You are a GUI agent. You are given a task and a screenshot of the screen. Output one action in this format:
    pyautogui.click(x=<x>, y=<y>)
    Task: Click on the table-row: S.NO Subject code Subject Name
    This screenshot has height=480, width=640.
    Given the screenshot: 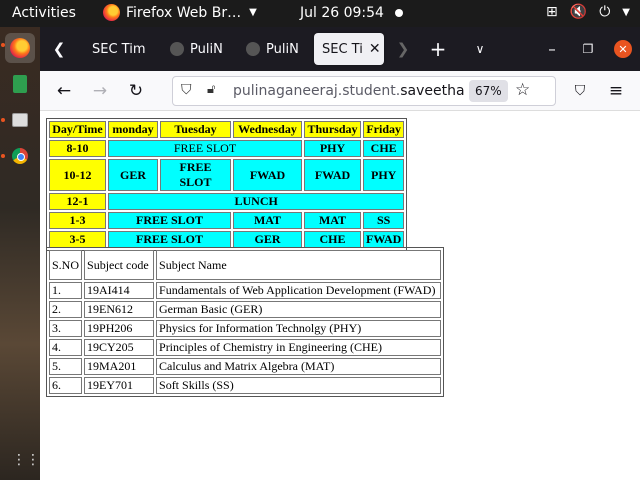 What is the action you would take?
    pyautogui.click(x=245, y=265)
    